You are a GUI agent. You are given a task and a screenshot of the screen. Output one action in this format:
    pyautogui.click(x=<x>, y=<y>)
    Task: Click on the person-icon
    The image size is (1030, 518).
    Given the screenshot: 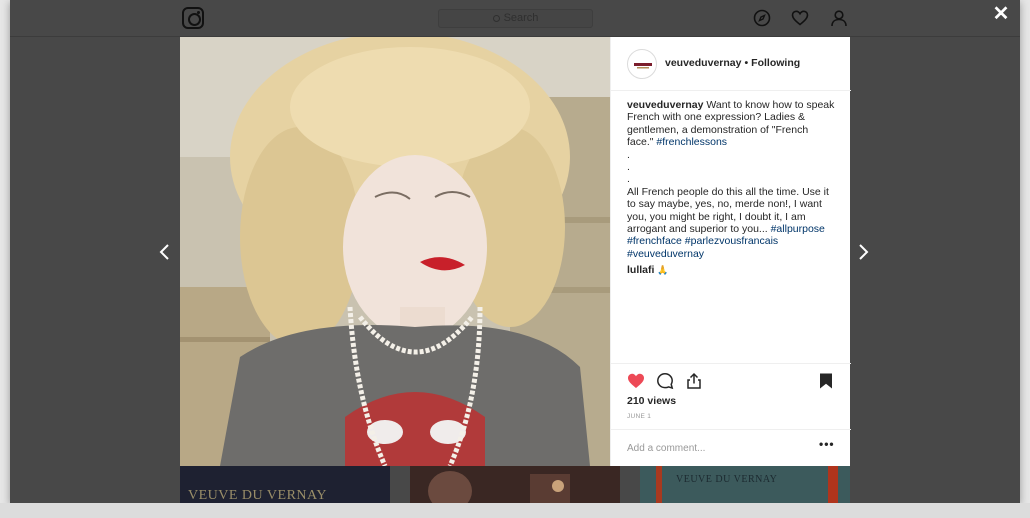 What is the action you would take?
    pyautogui.click(x=839, y=18)
    